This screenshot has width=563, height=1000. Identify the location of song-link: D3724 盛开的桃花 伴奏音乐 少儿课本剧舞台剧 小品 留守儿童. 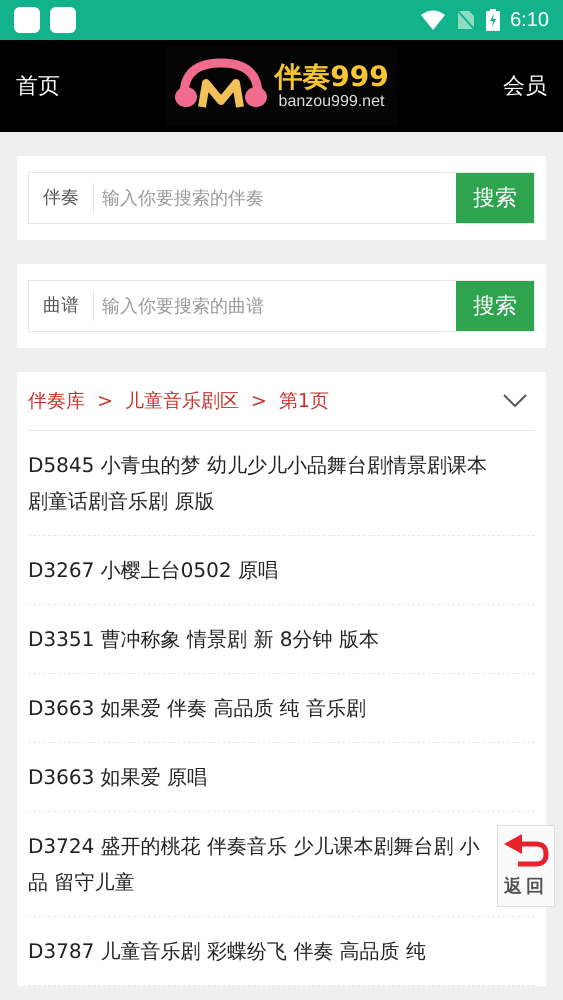
(260, 864).